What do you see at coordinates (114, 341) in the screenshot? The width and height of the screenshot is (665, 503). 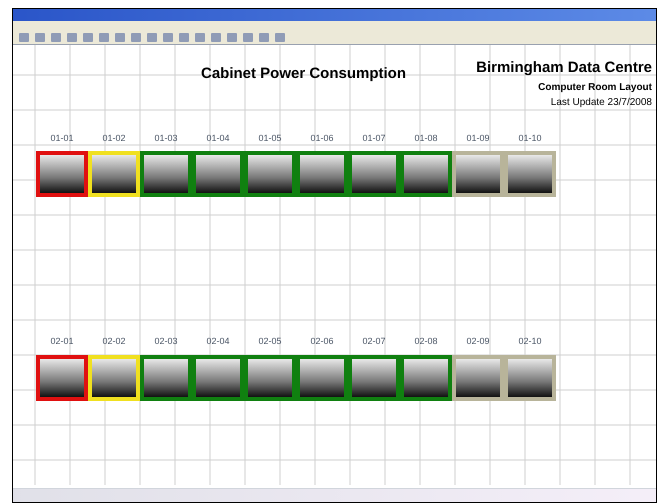 I see `cabinet-label: 02-02` at bounding box center [114, 341].